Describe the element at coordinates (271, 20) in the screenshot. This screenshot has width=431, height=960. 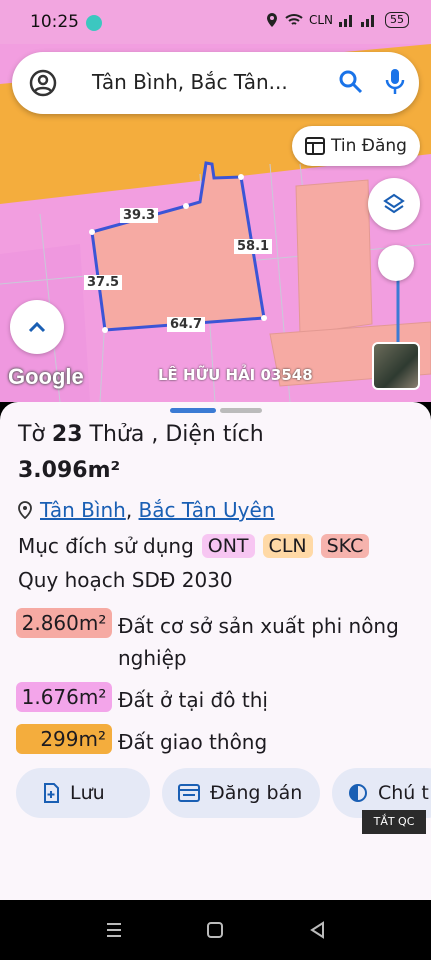
I see `location-icon` at that location.